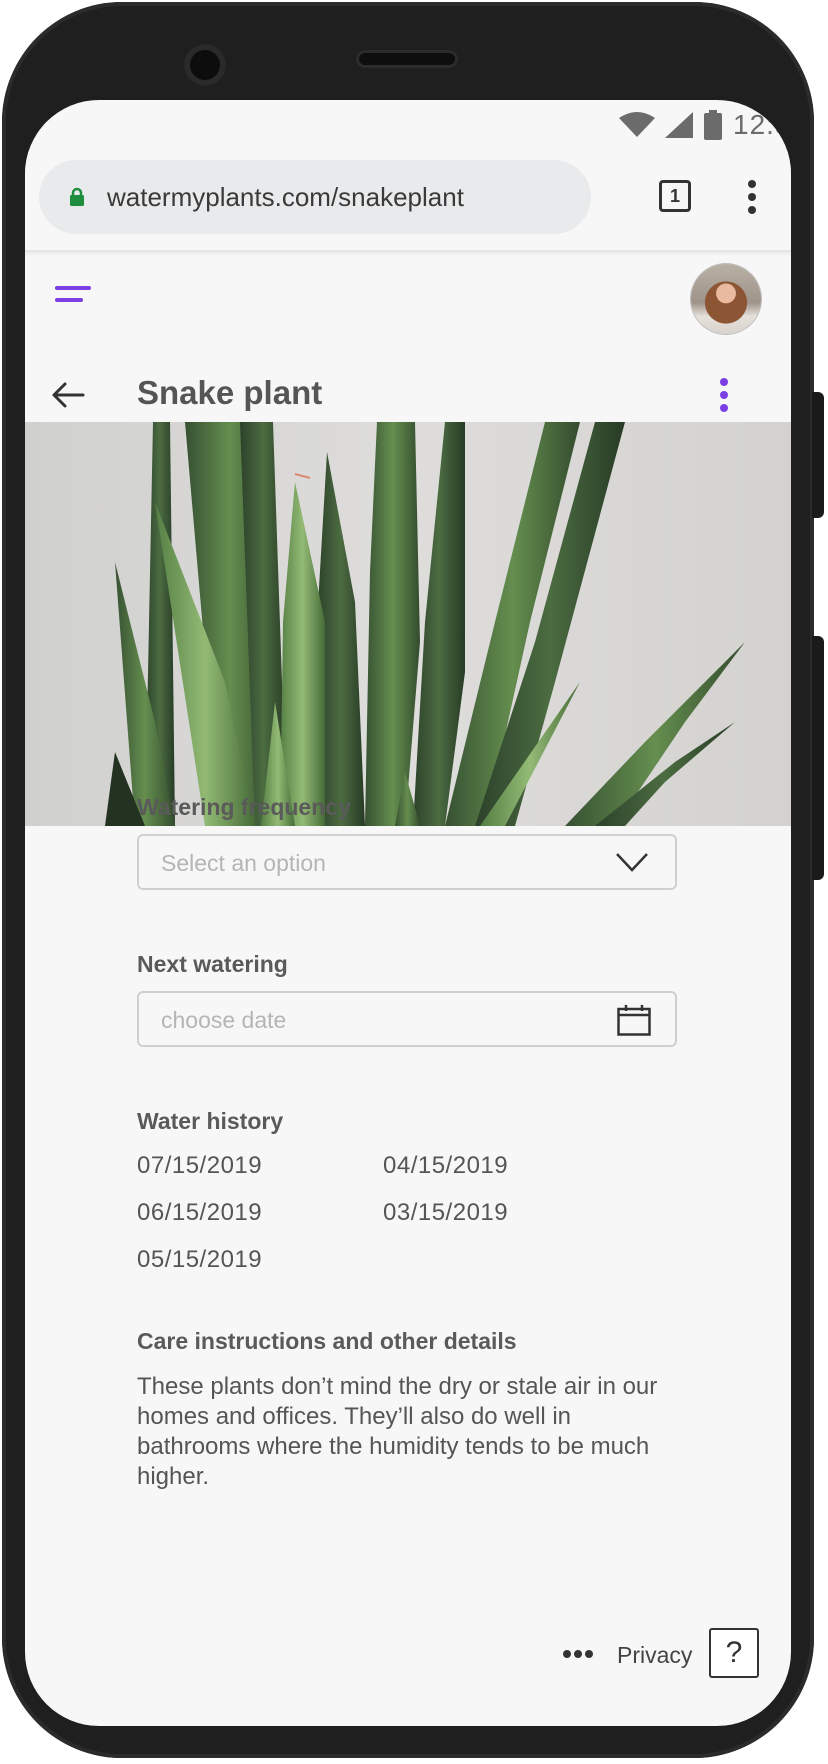 The image size is (828, 1764). Describe the element at coordinates (77, 196) in the screenshot. I see `lock-icon` at that location.